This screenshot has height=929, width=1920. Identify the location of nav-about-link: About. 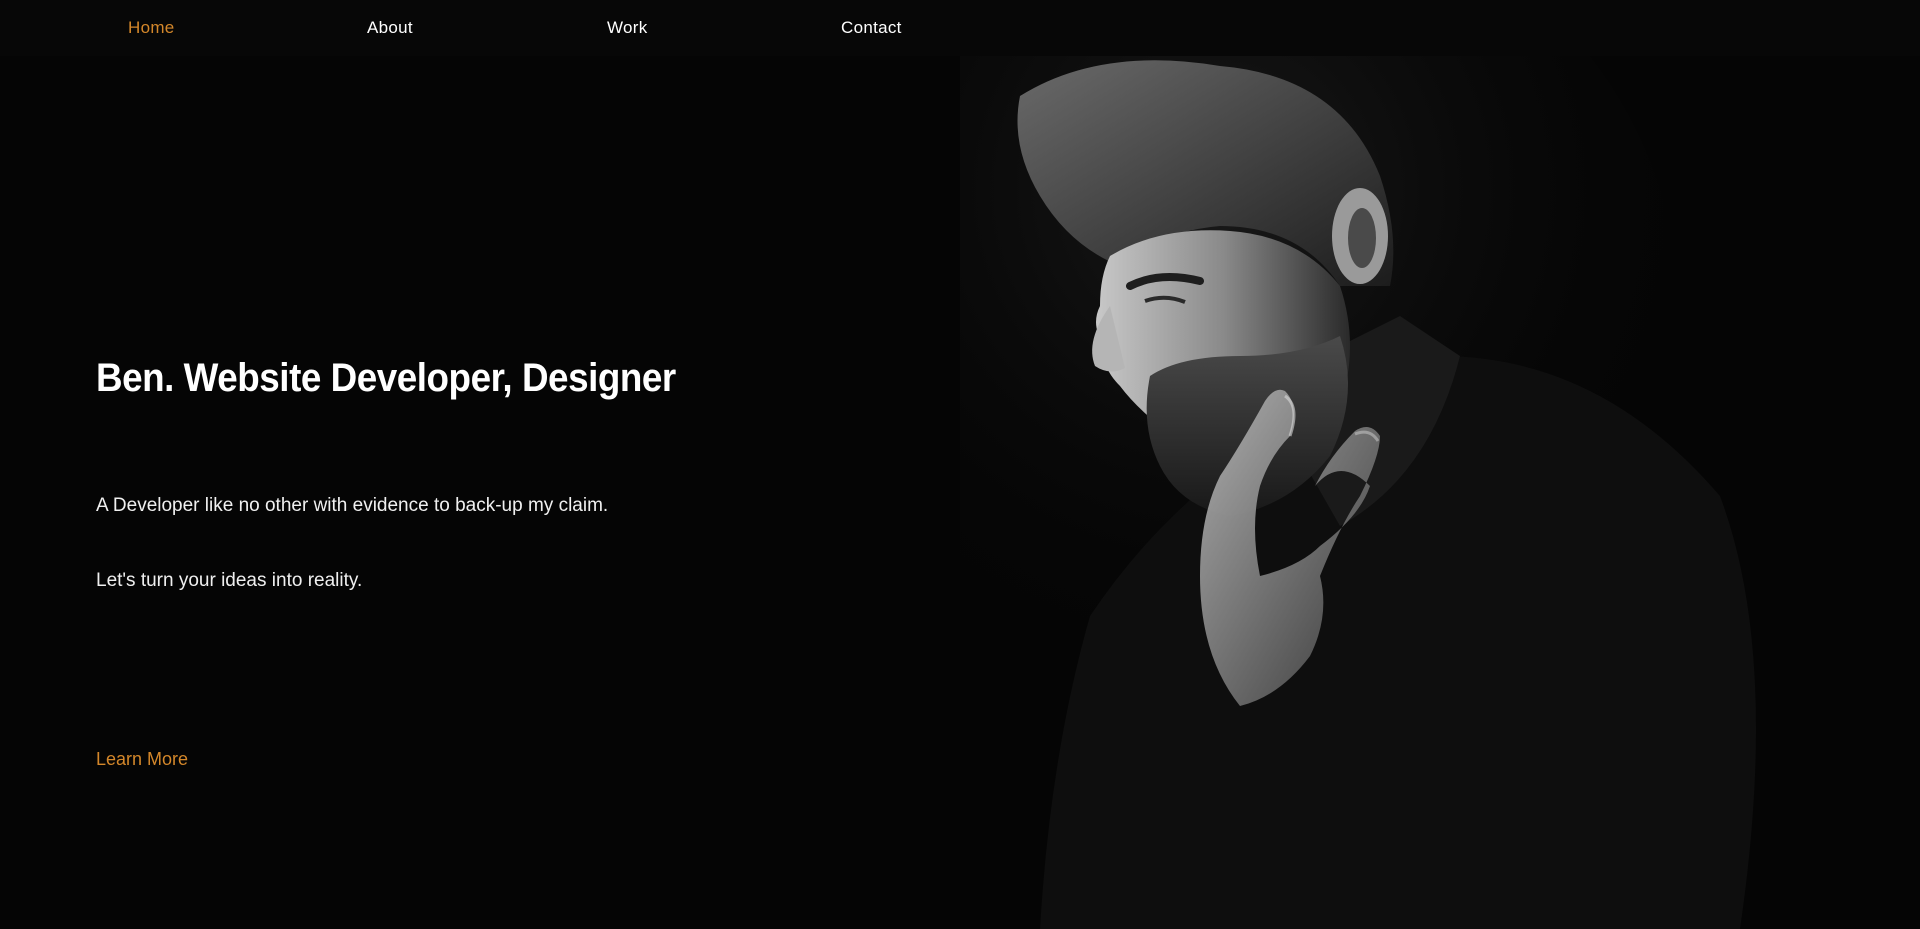
(390, 28).